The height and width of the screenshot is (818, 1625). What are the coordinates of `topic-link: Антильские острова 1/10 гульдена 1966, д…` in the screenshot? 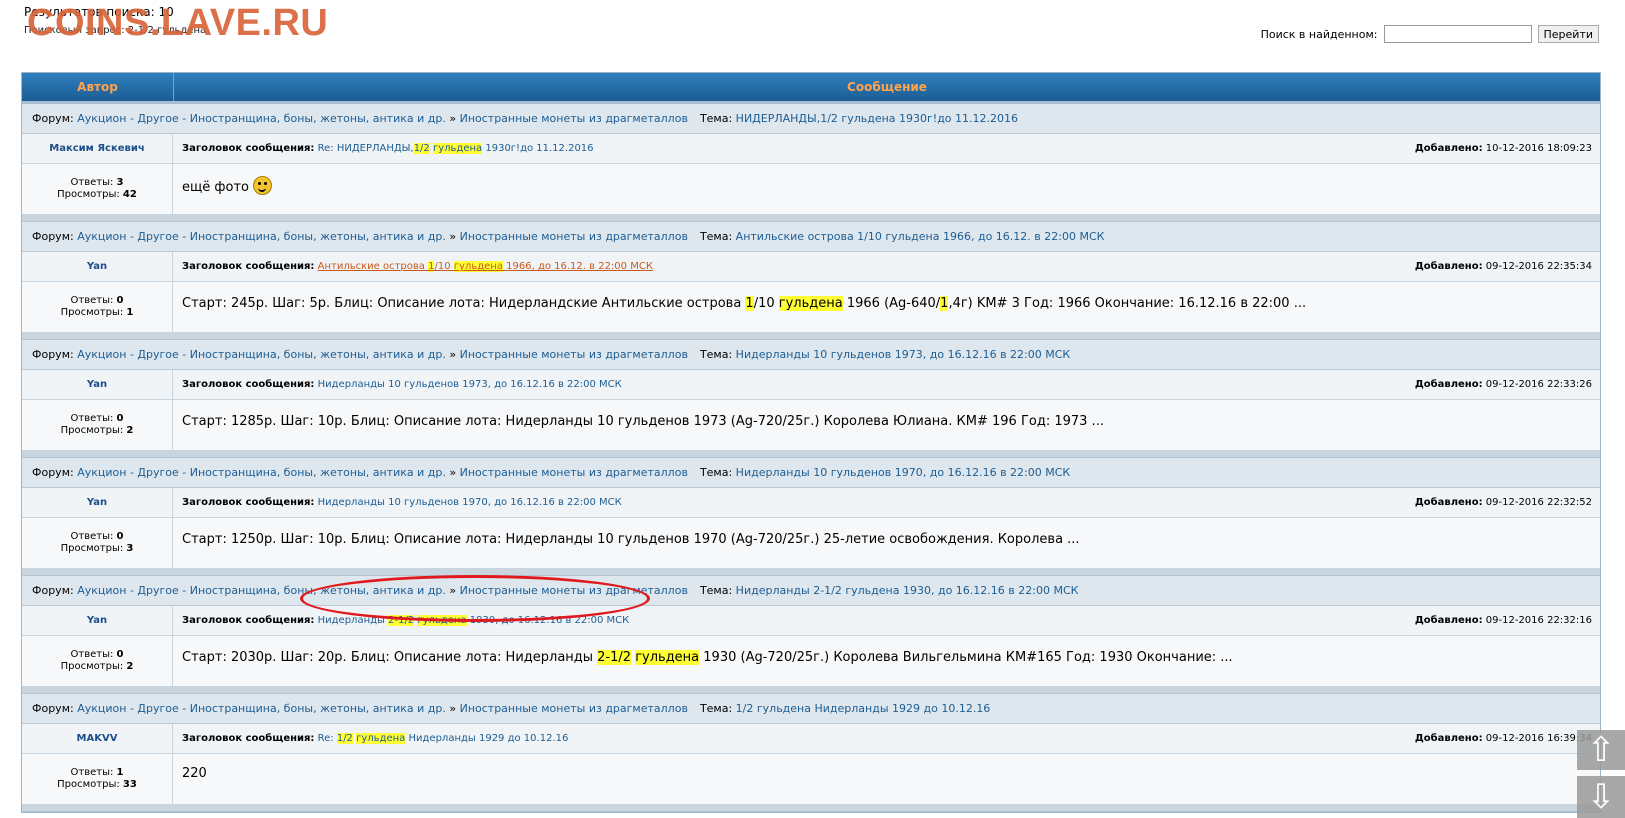 It's located at (920, 236).